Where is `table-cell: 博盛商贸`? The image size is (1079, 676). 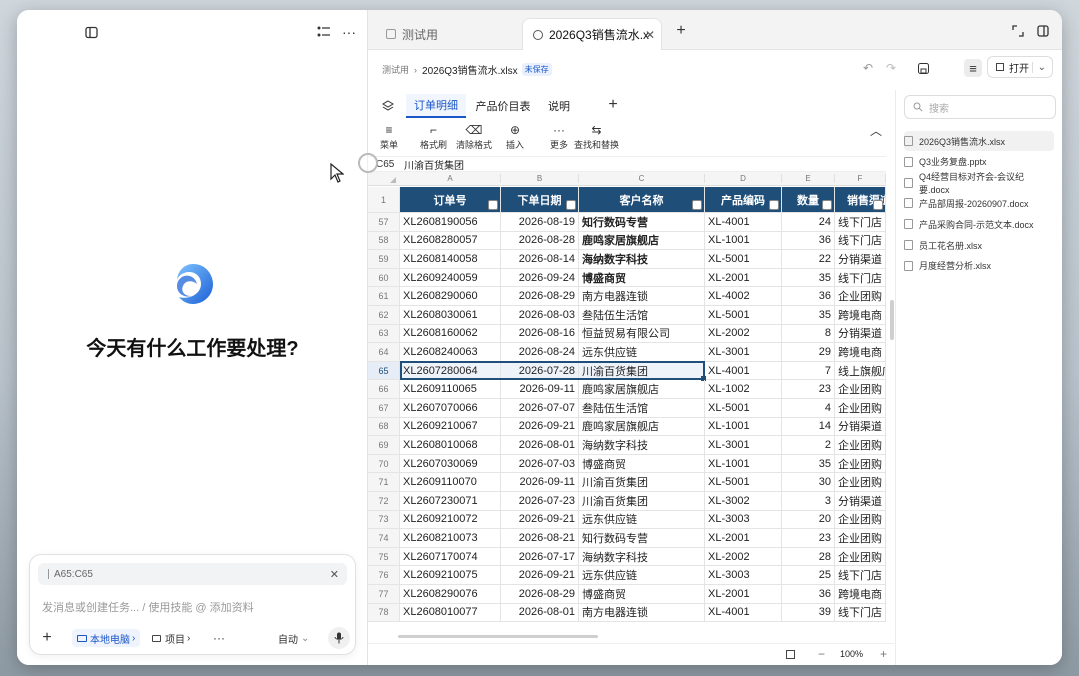 table-cell: 博盛商贸 is located at coordinates (642, 277).